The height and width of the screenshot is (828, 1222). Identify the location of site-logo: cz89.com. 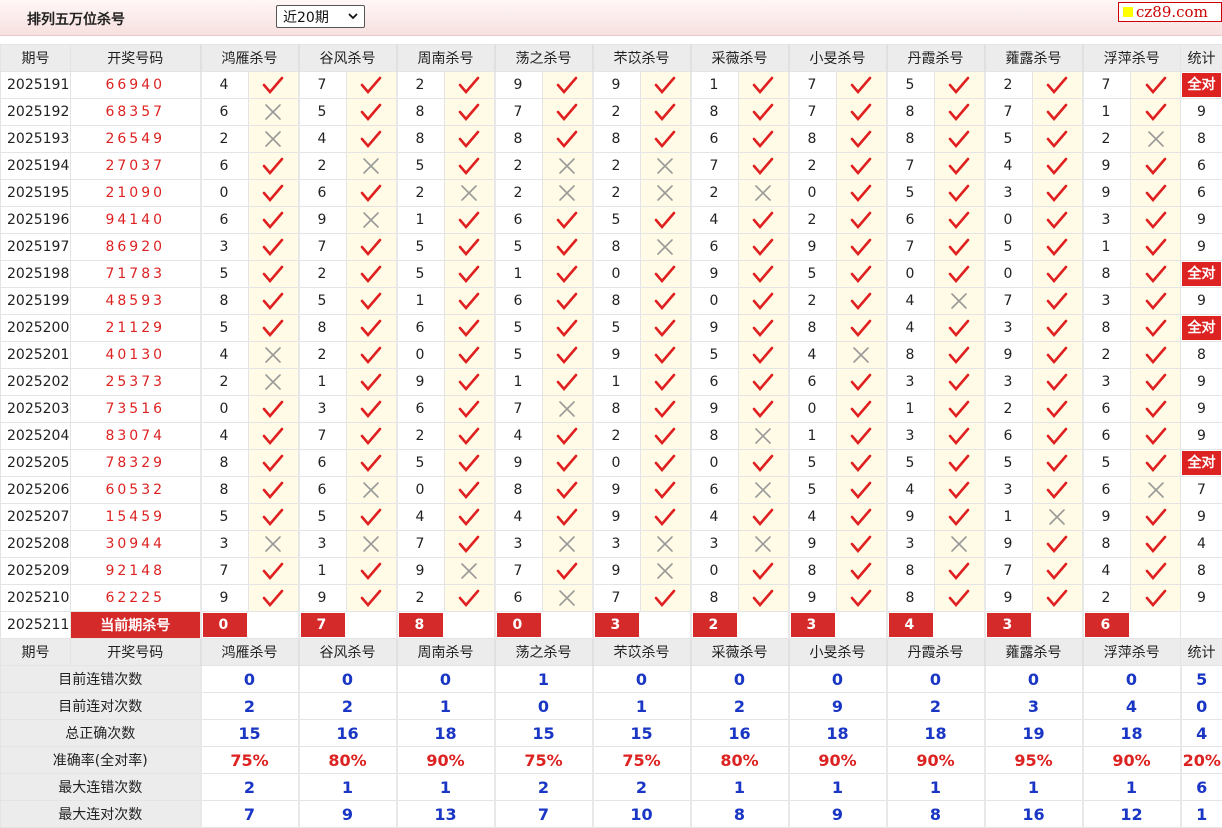
(1170, 12).